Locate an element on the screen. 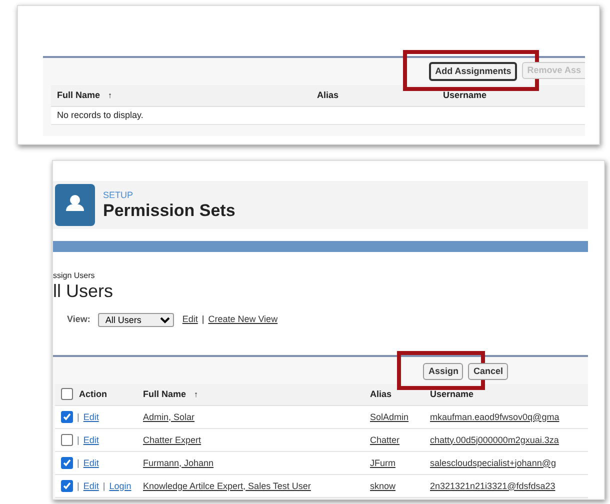  user-name-link: Furmann, Johann is located at coordinates (178, 463).